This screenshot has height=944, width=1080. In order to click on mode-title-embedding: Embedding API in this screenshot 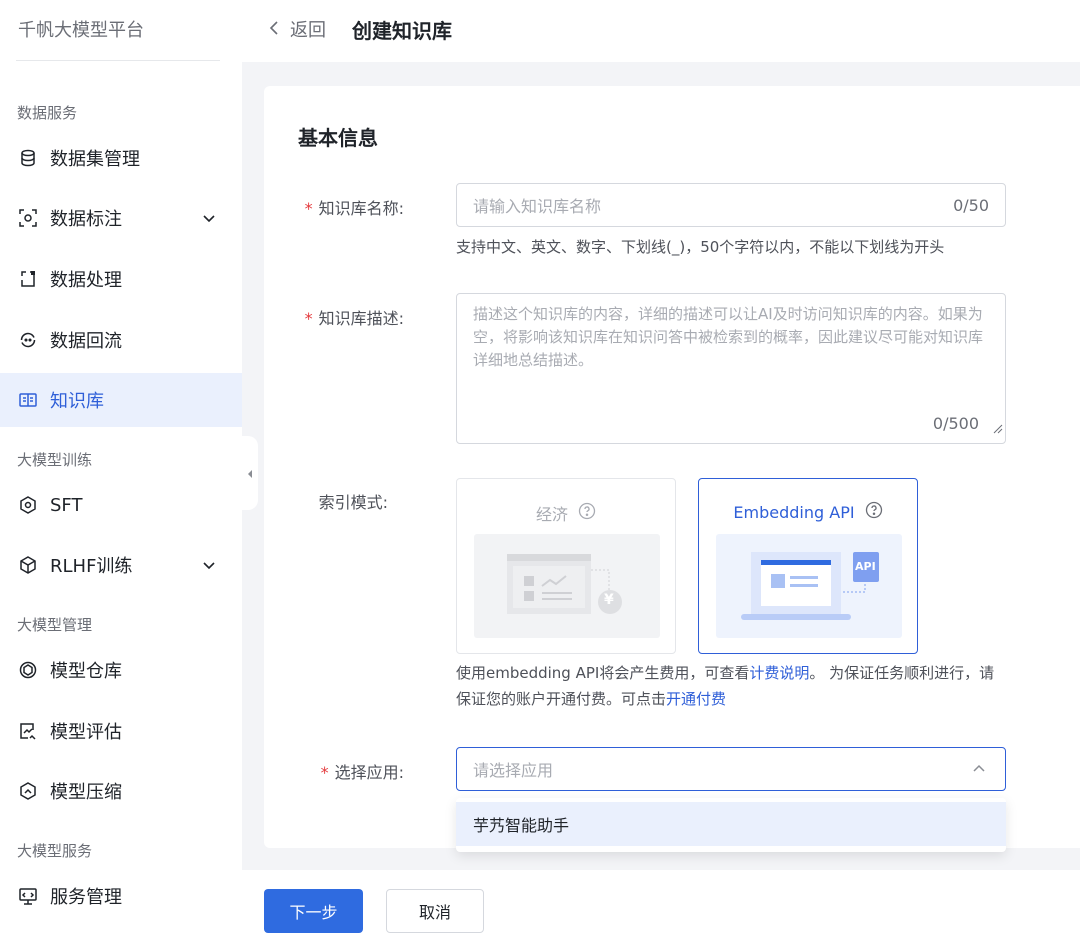, I will do `click(808, 512)`.